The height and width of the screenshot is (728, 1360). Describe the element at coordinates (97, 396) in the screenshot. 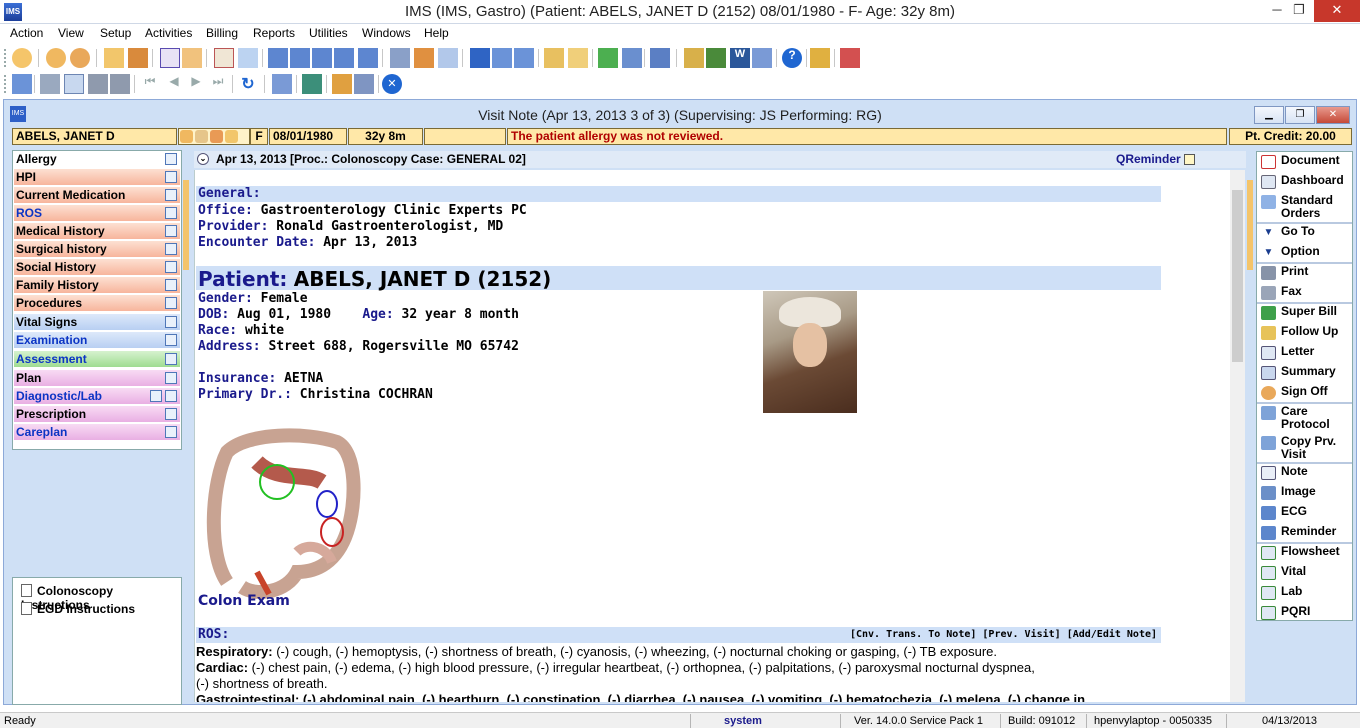

I see `nav-diagnostic-lab: Diagnostic/Lab` at that location.